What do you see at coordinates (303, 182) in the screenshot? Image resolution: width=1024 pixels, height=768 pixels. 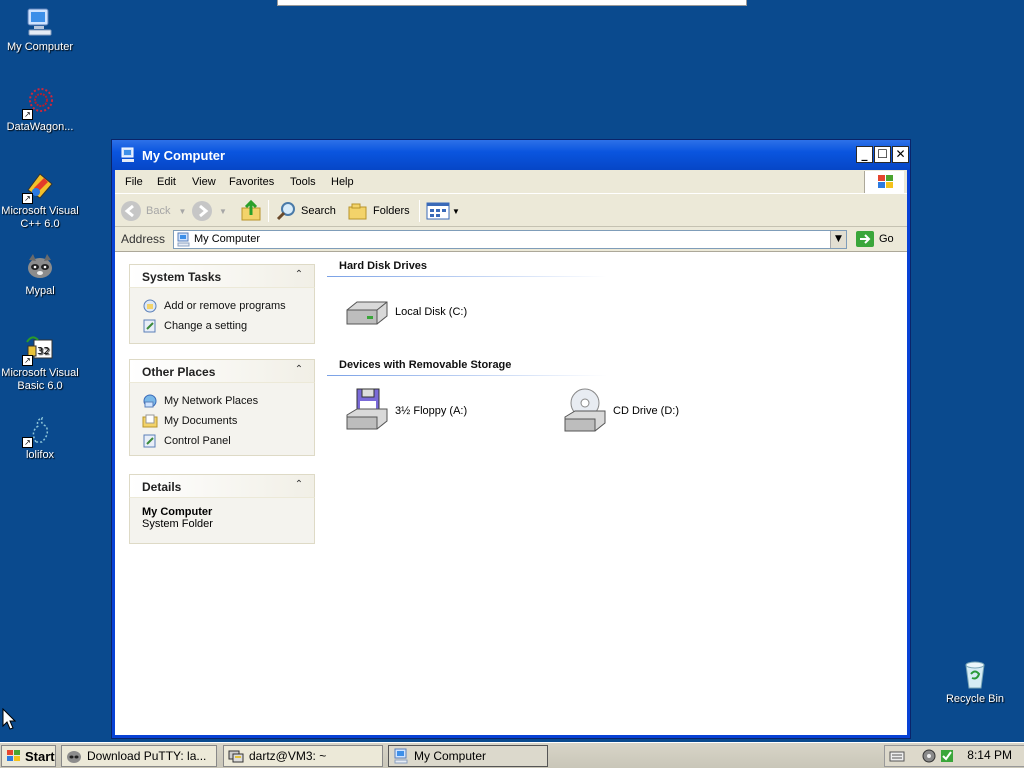 I see `menu-tools: Tools` at bounding box center [303, 182].